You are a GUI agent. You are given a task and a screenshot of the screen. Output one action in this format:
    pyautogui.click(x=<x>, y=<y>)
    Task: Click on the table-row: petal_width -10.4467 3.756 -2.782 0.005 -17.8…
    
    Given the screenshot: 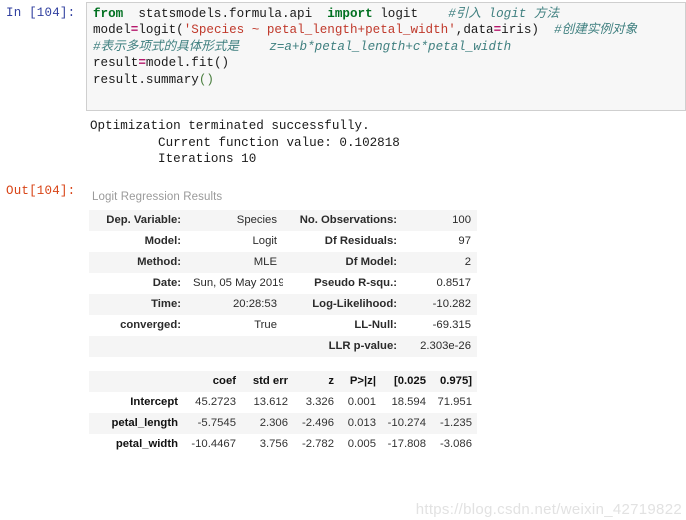 What is the action you would take?
    pyautogui.click(x=283, y=444)
    